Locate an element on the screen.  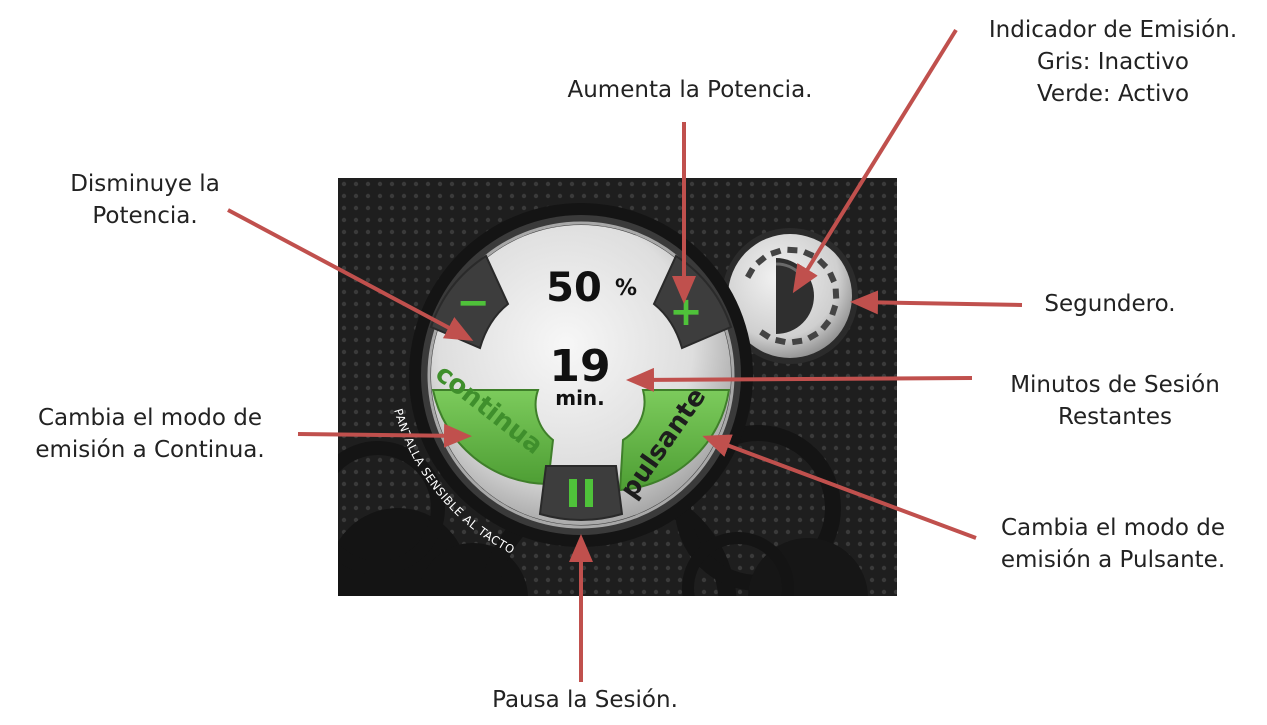
pause-annotation-line: Pausa la Sesión. is located at coordinates (585, 700).